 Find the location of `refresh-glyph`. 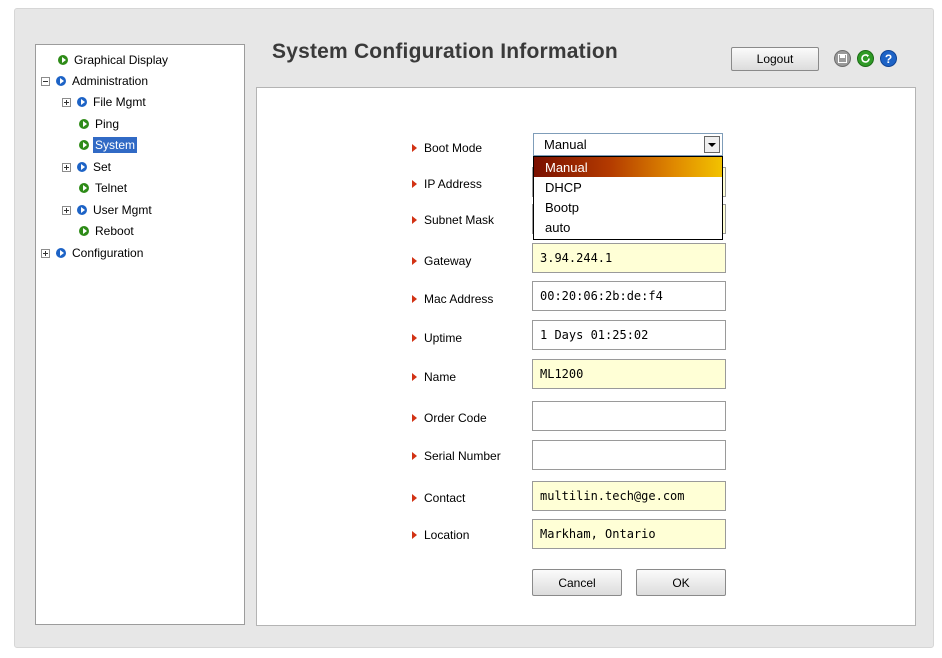

refresh-glyph is located at coordinates (865, 58).